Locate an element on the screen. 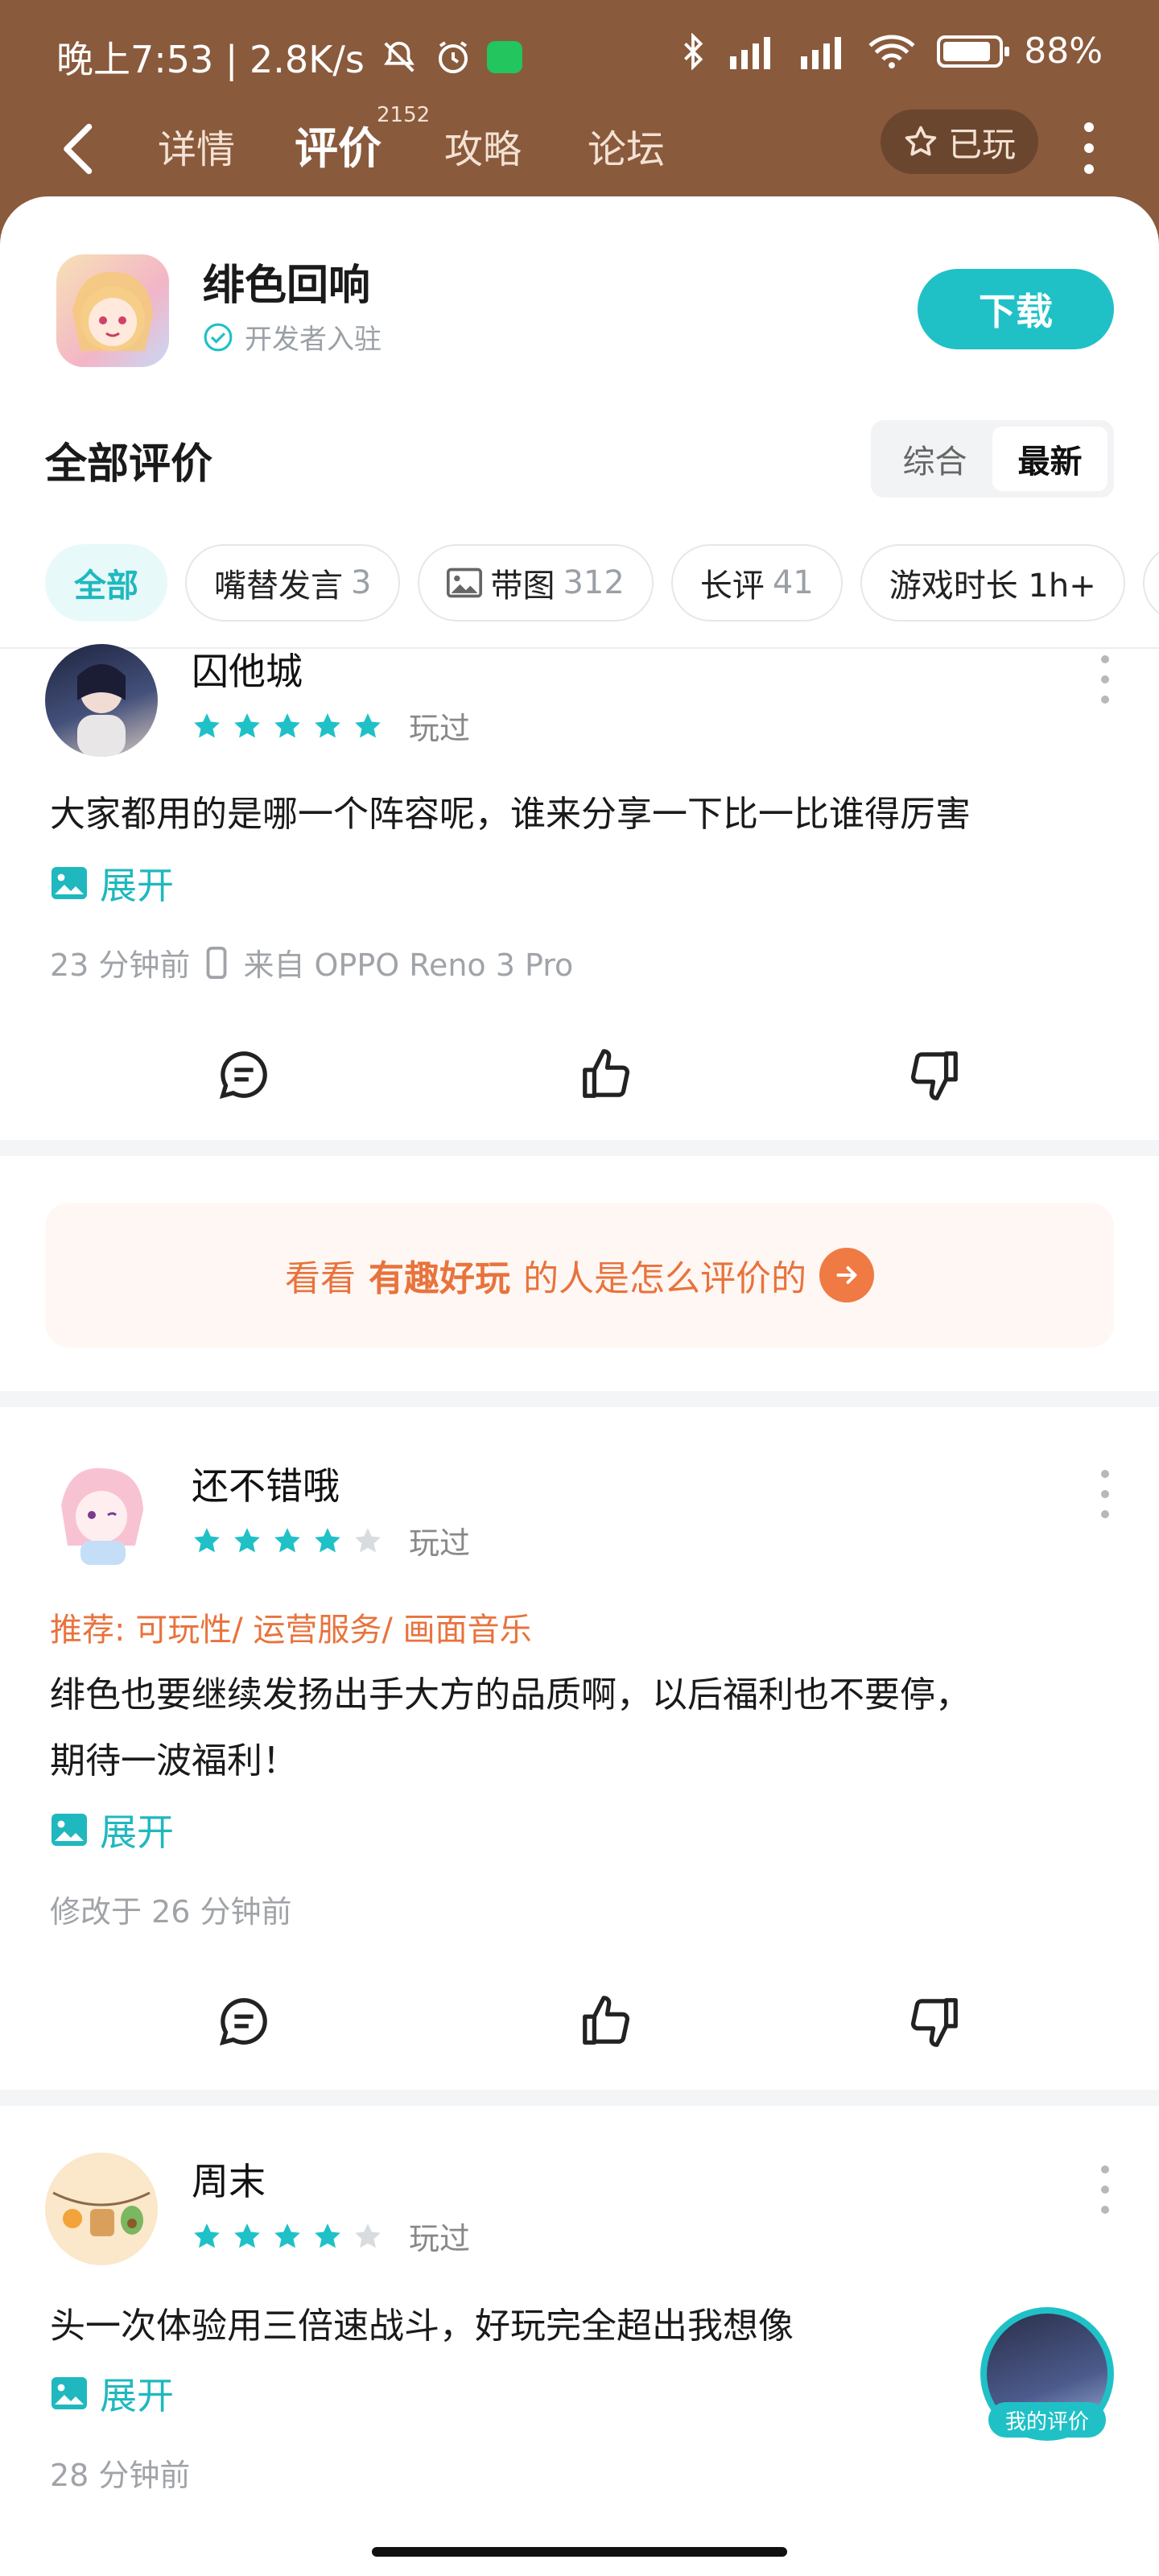  sort-overall: 综合 is located at coordinates (934, 459).